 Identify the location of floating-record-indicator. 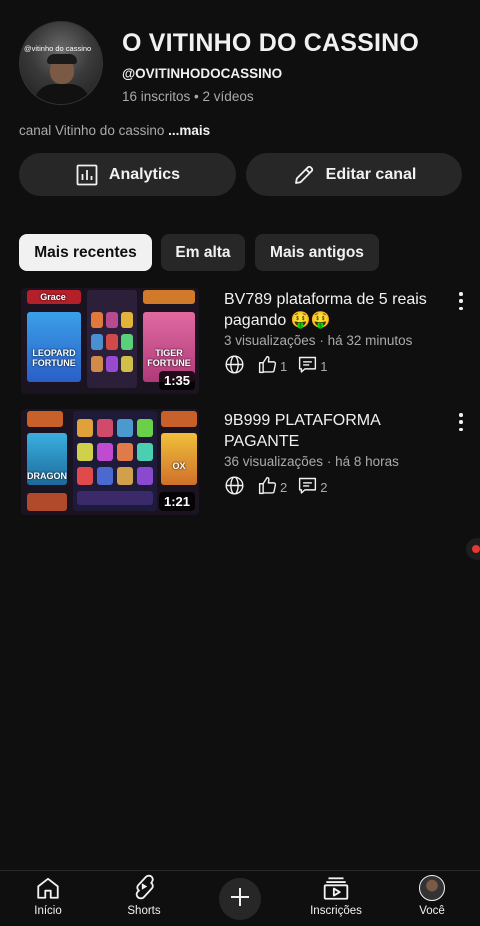
(473, 549).